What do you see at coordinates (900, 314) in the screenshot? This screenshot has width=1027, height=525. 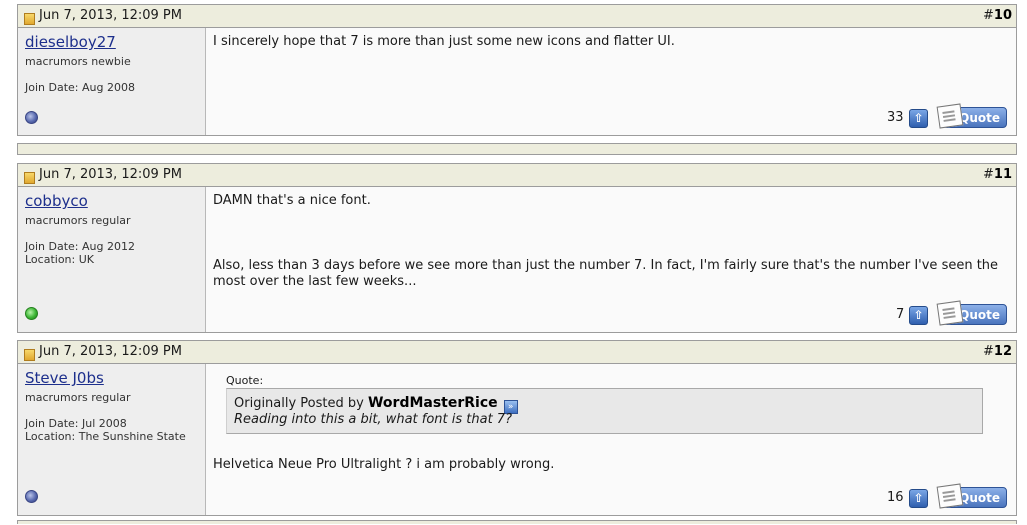 I see `vote-count: 7` at bounding box center [900, 314].